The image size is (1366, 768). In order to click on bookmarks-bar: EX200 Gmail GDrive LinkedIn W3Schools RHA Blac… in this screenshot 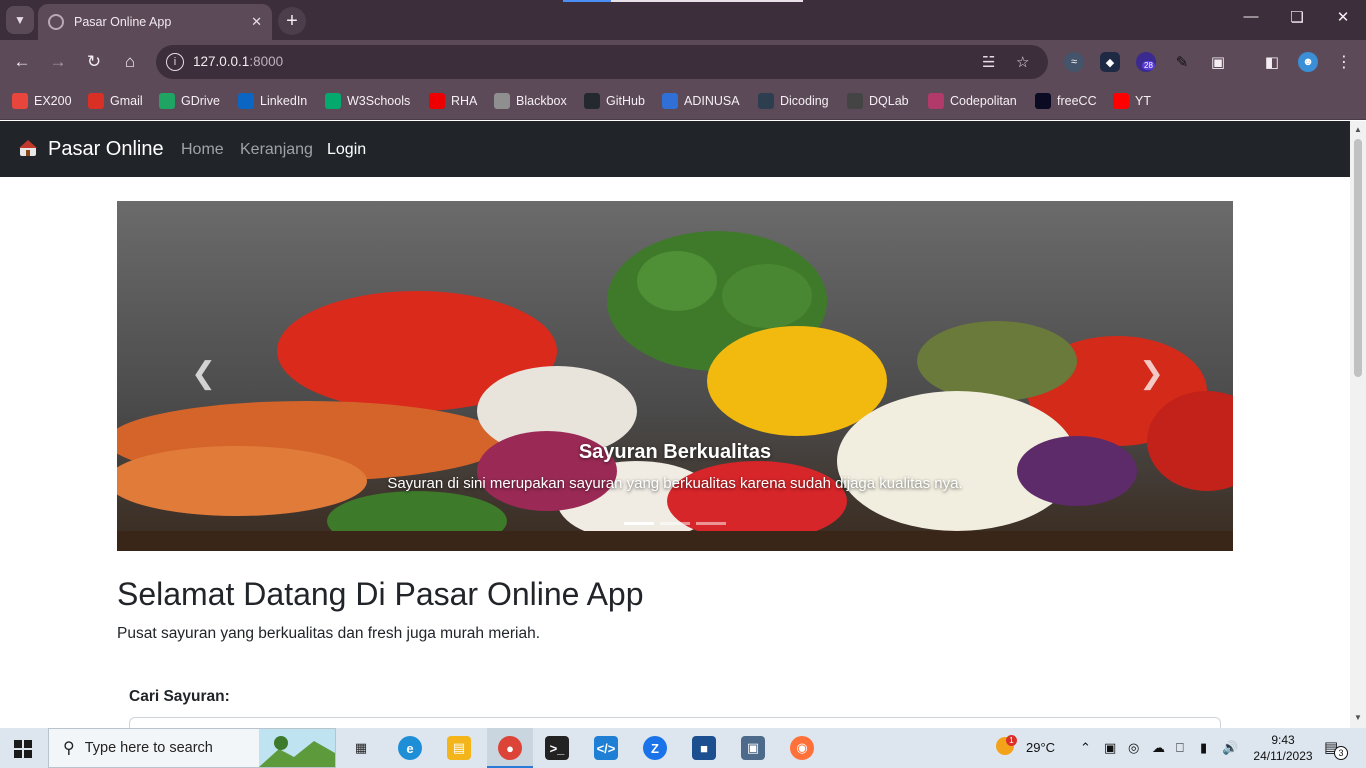, I will do `click(683, 102)`.